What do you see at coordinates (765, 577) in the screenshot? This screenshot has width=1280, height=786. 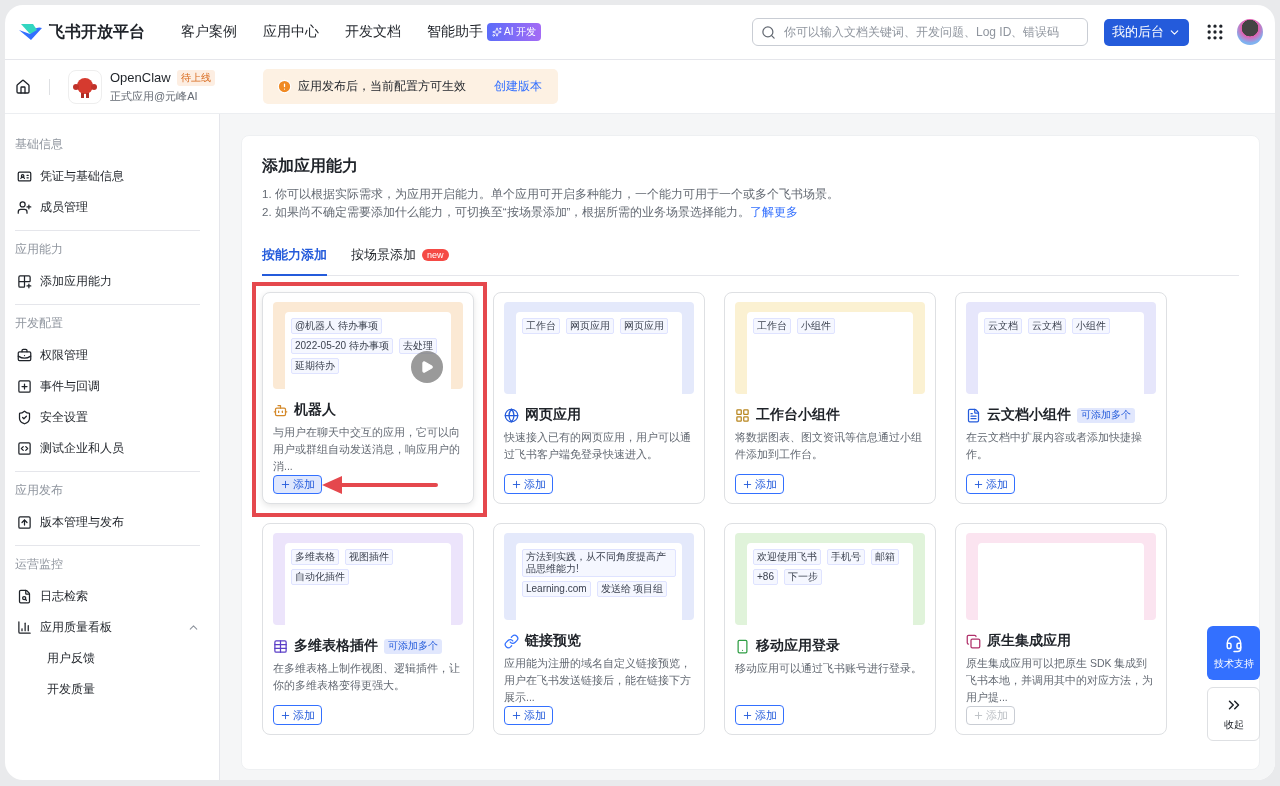 I see `preview-text: +86` at bounding box center [765, 577].